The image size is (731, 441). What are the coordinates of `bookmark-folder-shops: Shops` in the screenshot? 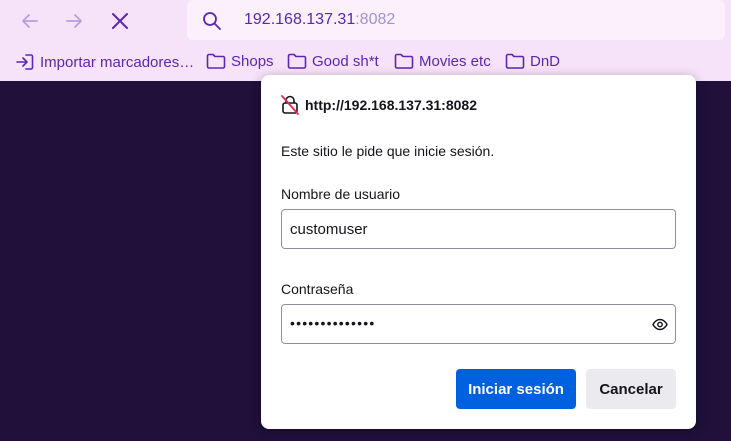 It's located at (240, 61).